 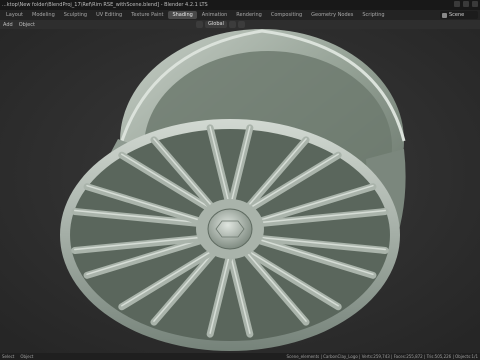 What do you see at coordinates (8, 25) in the screenshot?
I see `menu-add: Add` at bounding box center [8, 25].